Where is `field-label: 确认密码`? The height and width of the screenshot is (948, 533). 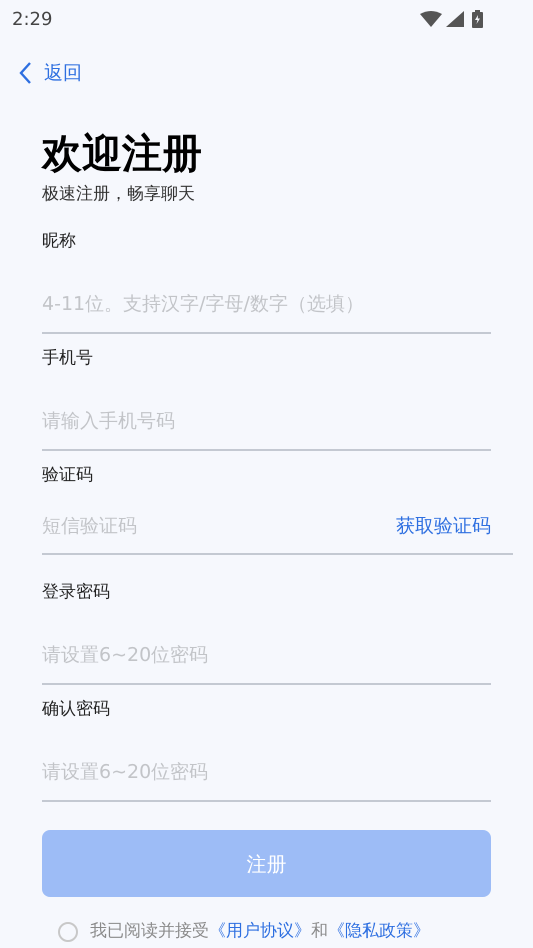 field-label: 确认密码 is located at coordinates (76, 709).